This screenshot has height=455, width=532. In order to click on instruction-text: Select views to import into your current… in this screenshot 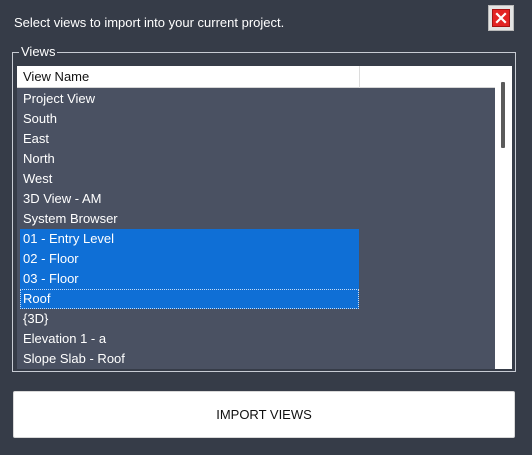, I will do `click(149, 22)`.